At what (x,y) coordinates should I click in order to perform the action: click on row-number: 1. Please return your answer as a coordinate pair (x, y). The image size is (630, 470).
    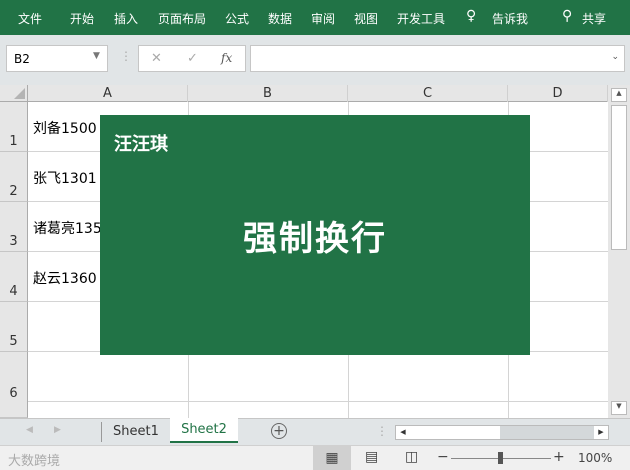
    Looking at the image, I should click on (13, 141).